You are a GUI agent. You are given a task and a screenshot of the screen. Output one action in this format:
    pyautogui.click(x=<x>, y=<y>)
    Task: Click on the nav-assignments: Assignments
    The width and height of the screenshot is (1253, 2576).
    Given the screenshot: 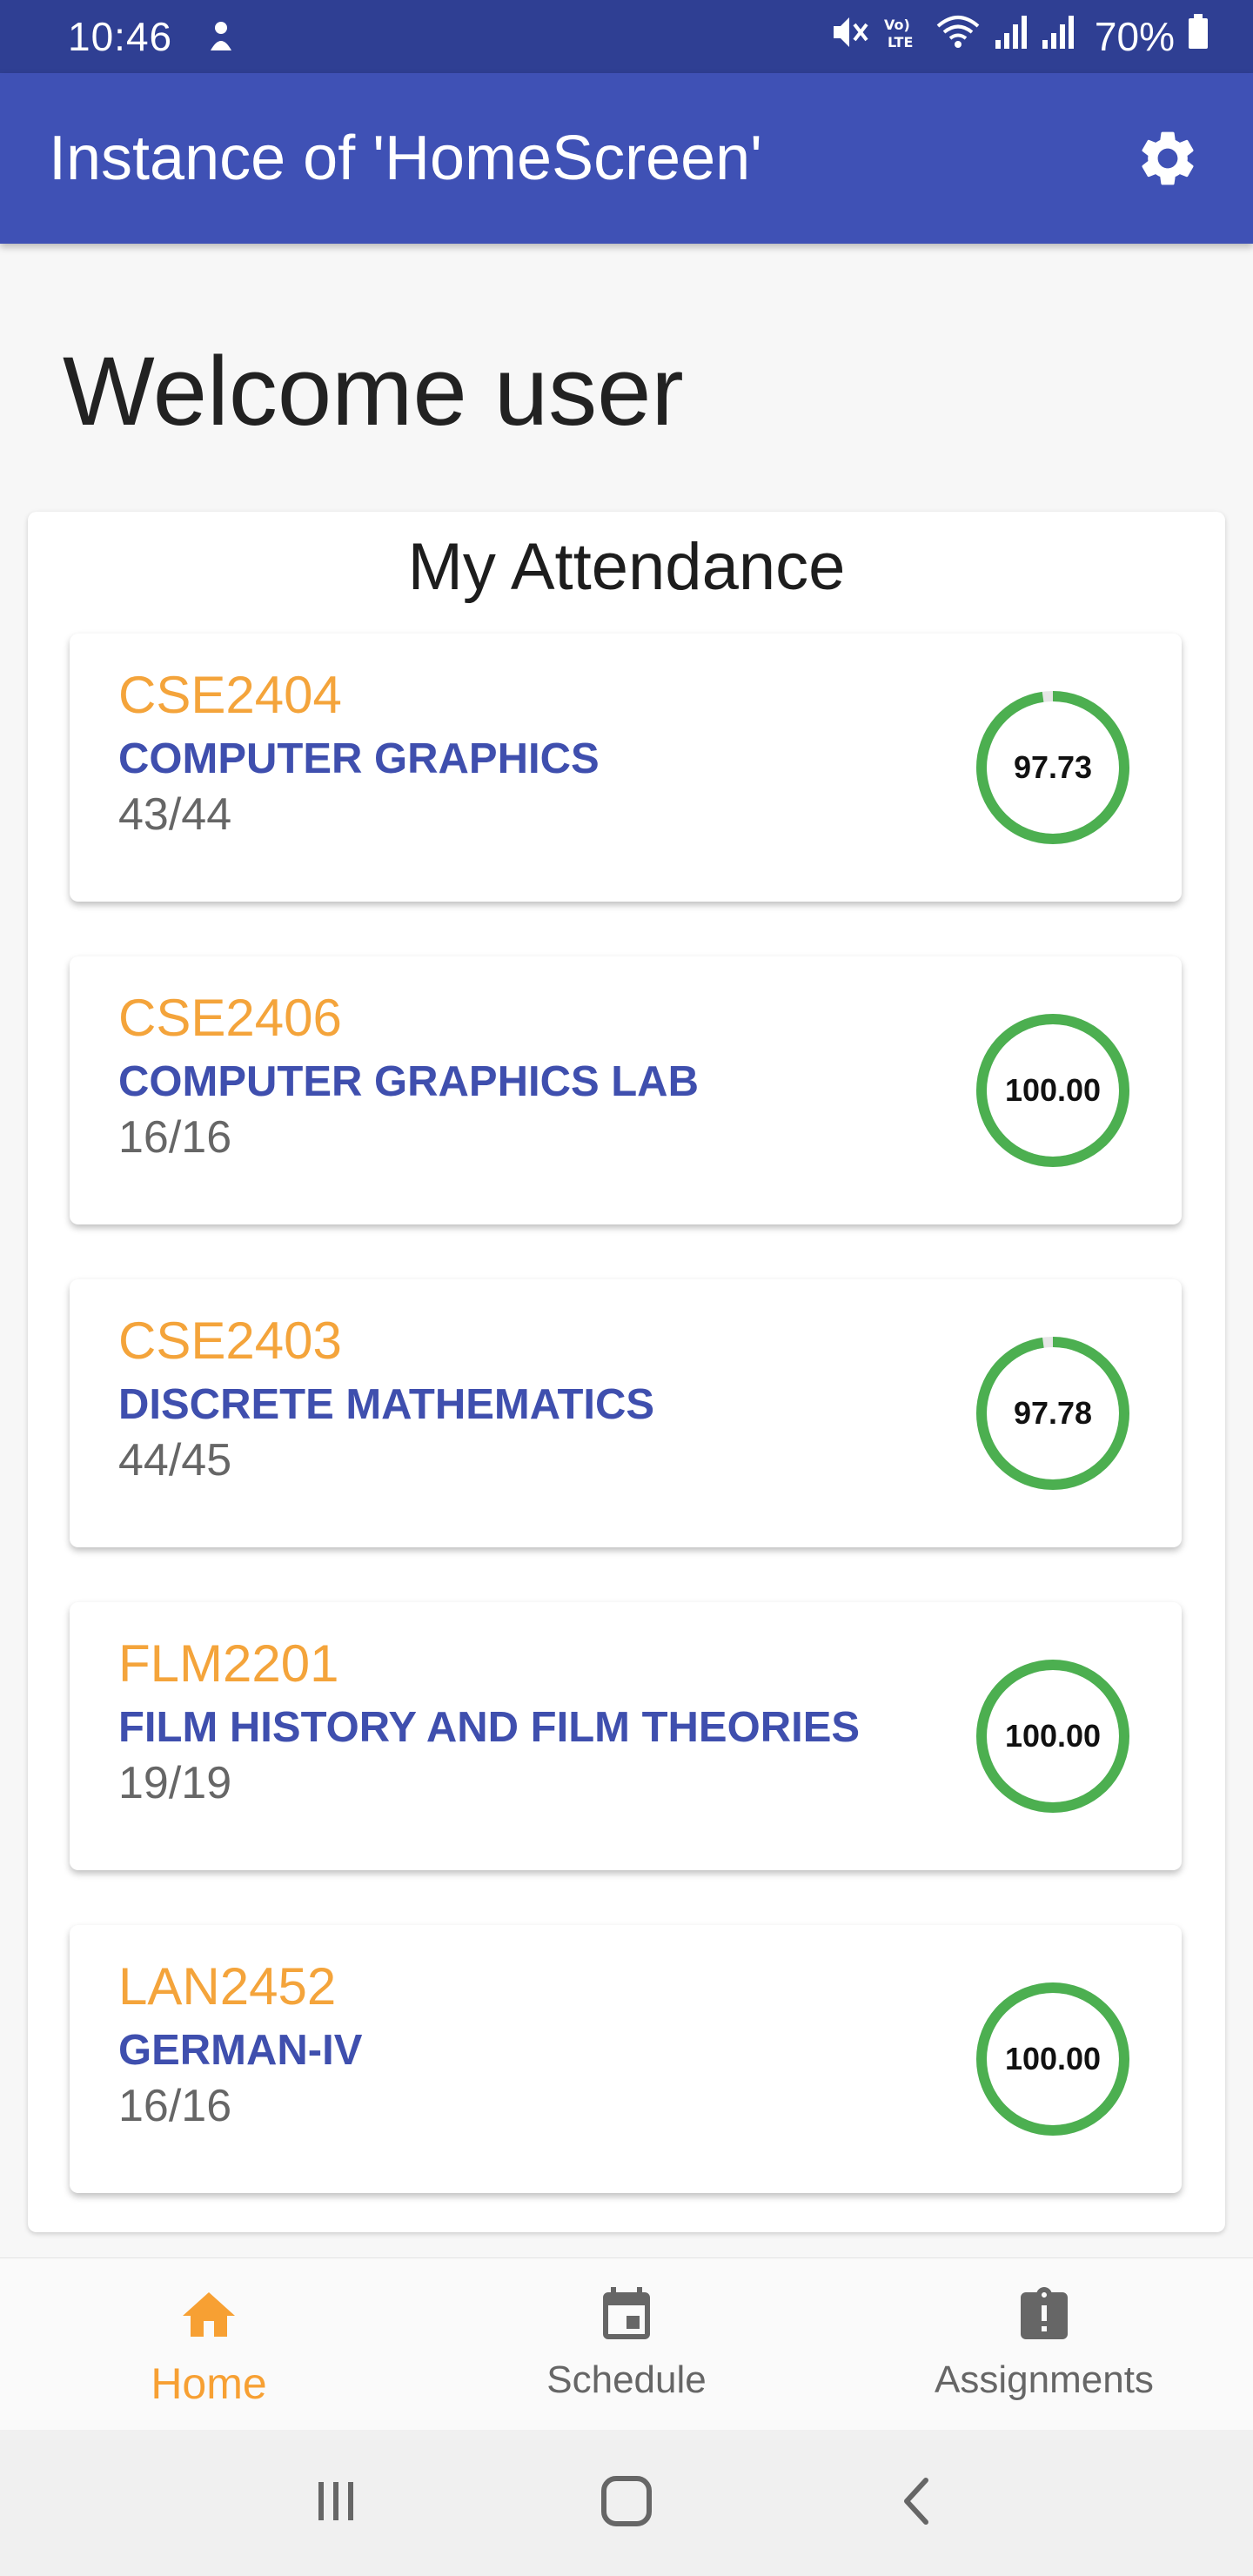 What is the action you would take?
    pyautogui.click(x=1044, y=2344)
    